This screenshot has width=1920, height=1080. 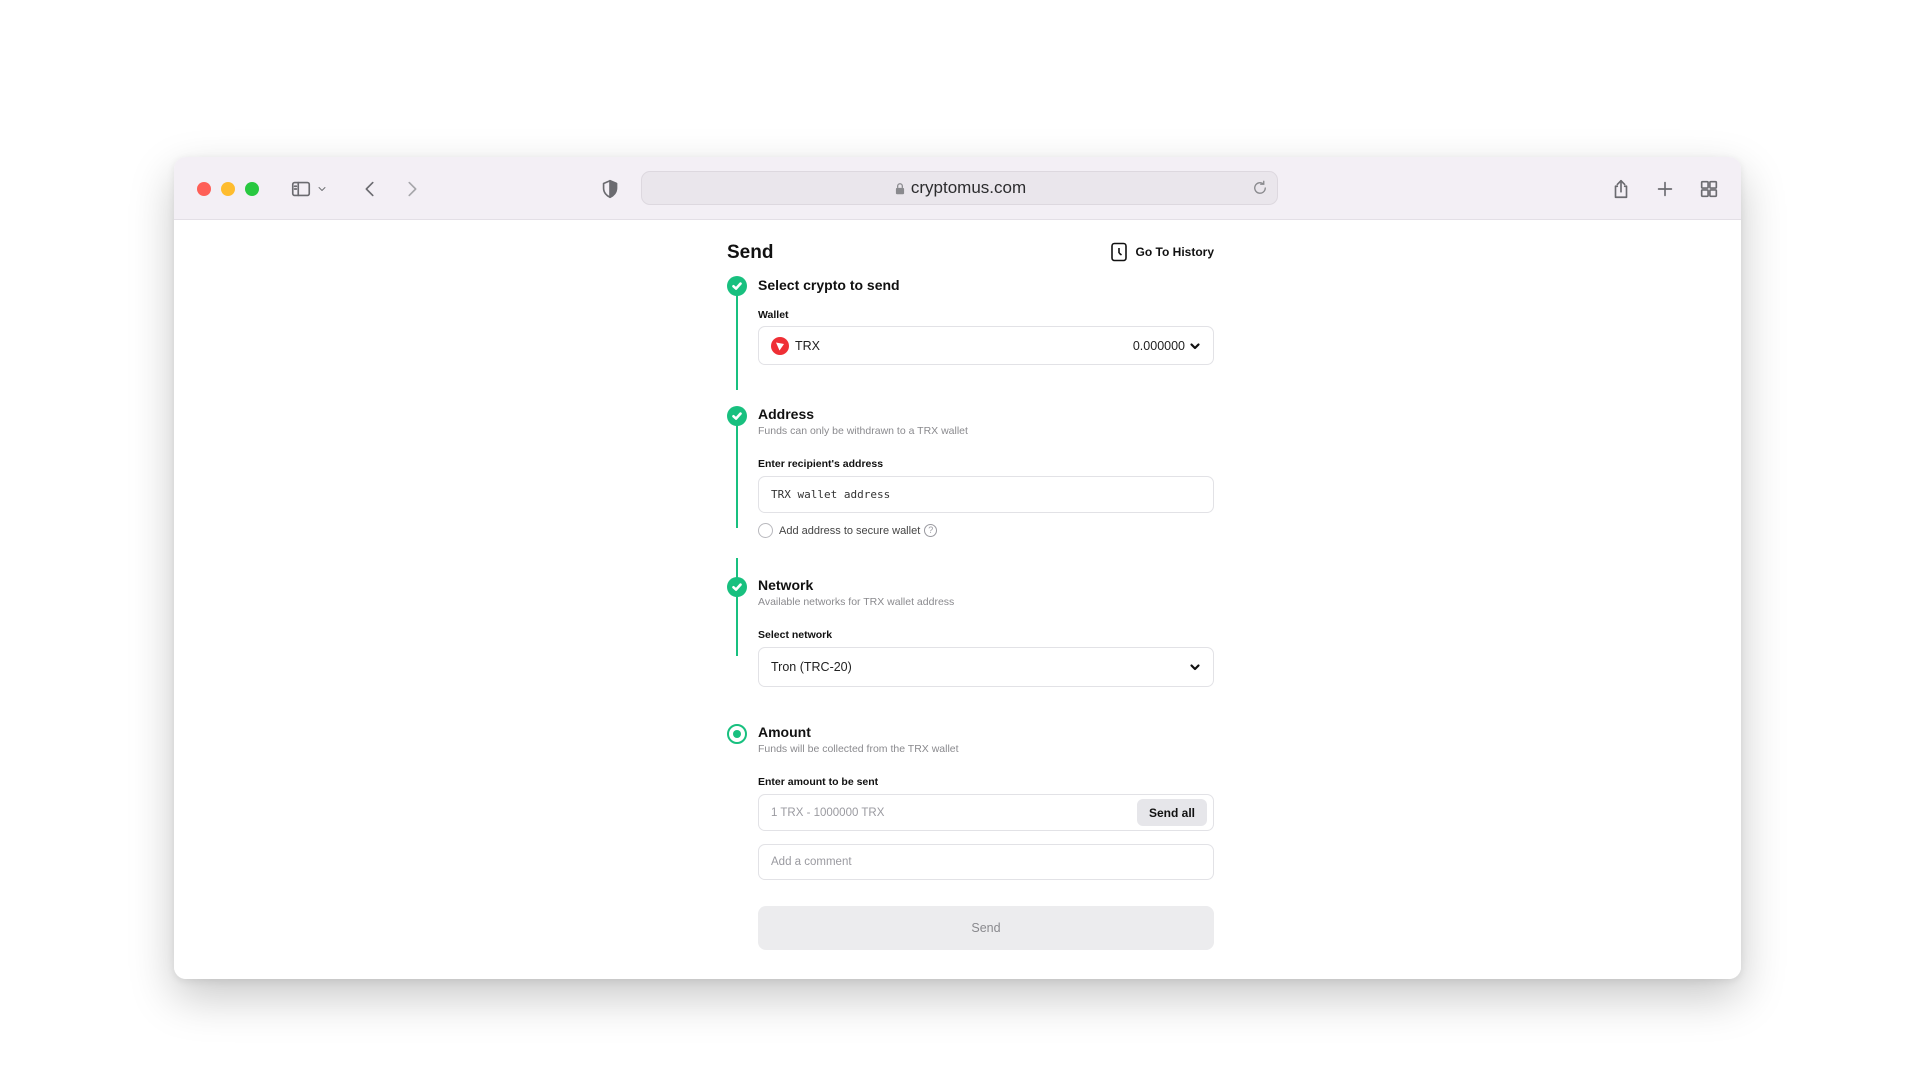 What do you see at coordinates (370, 189) in the screenshot?
I see `back-icon` at bounding box center [370, 189].